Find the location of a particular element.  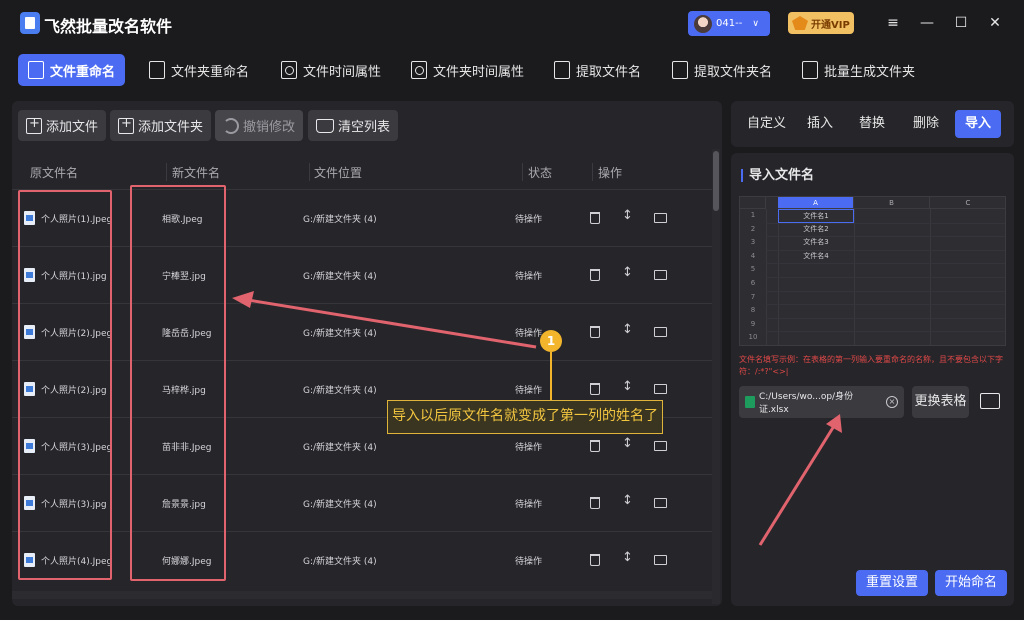

change-table-button: 更换表格 is located at coordinates (940, 402).